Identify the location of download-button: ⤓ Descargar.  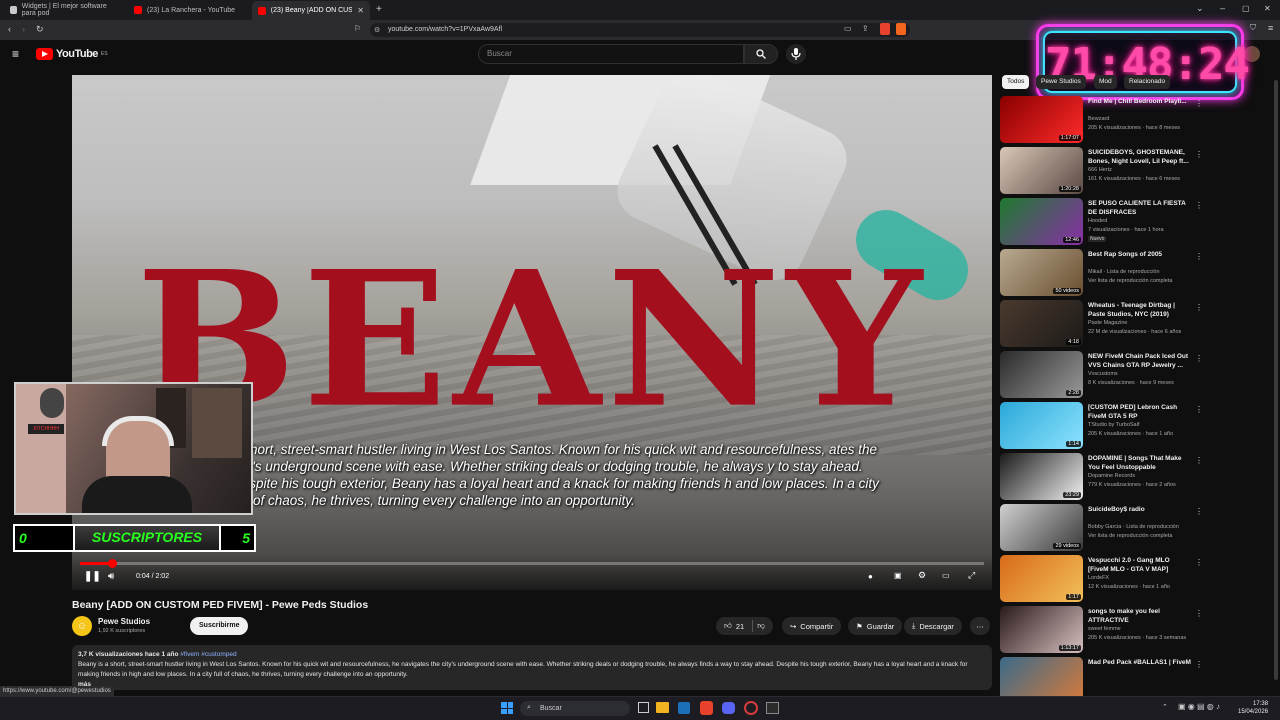
(933, 626).